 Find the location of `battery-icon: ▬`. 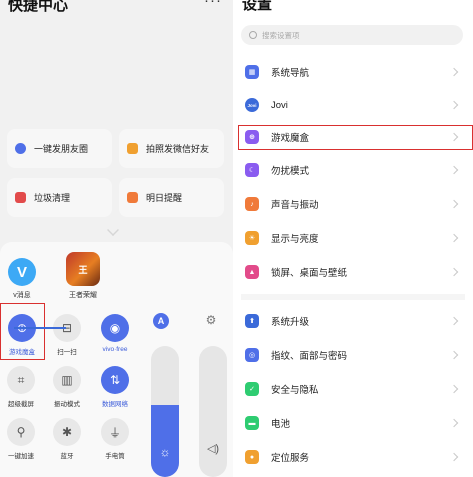

battery-icon: ▬ is located at coordinates (252, 423).